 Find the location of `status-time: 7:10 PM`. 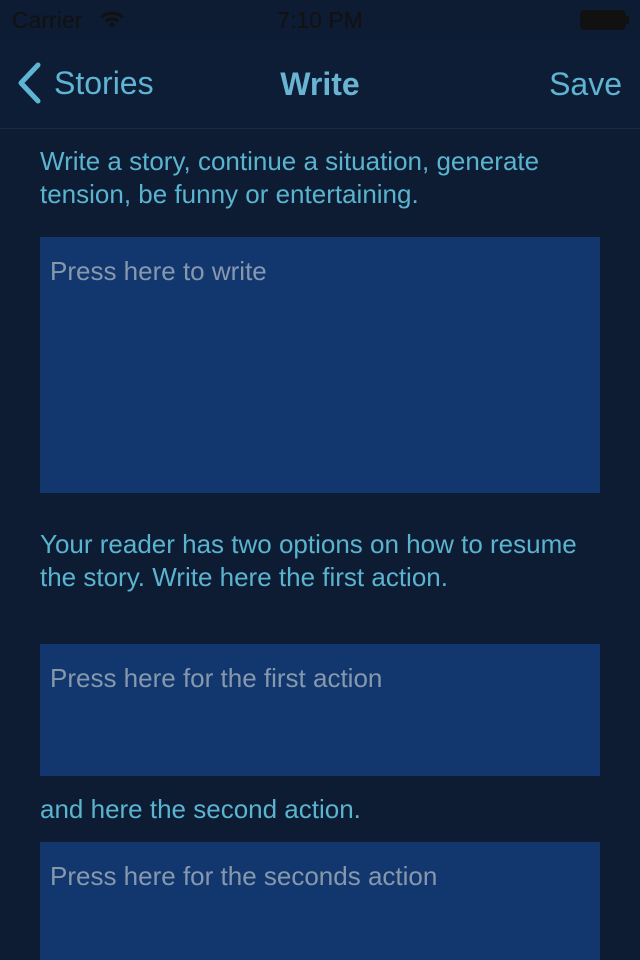

status-time: 7:10 PM is located at coordinates (320, 20).